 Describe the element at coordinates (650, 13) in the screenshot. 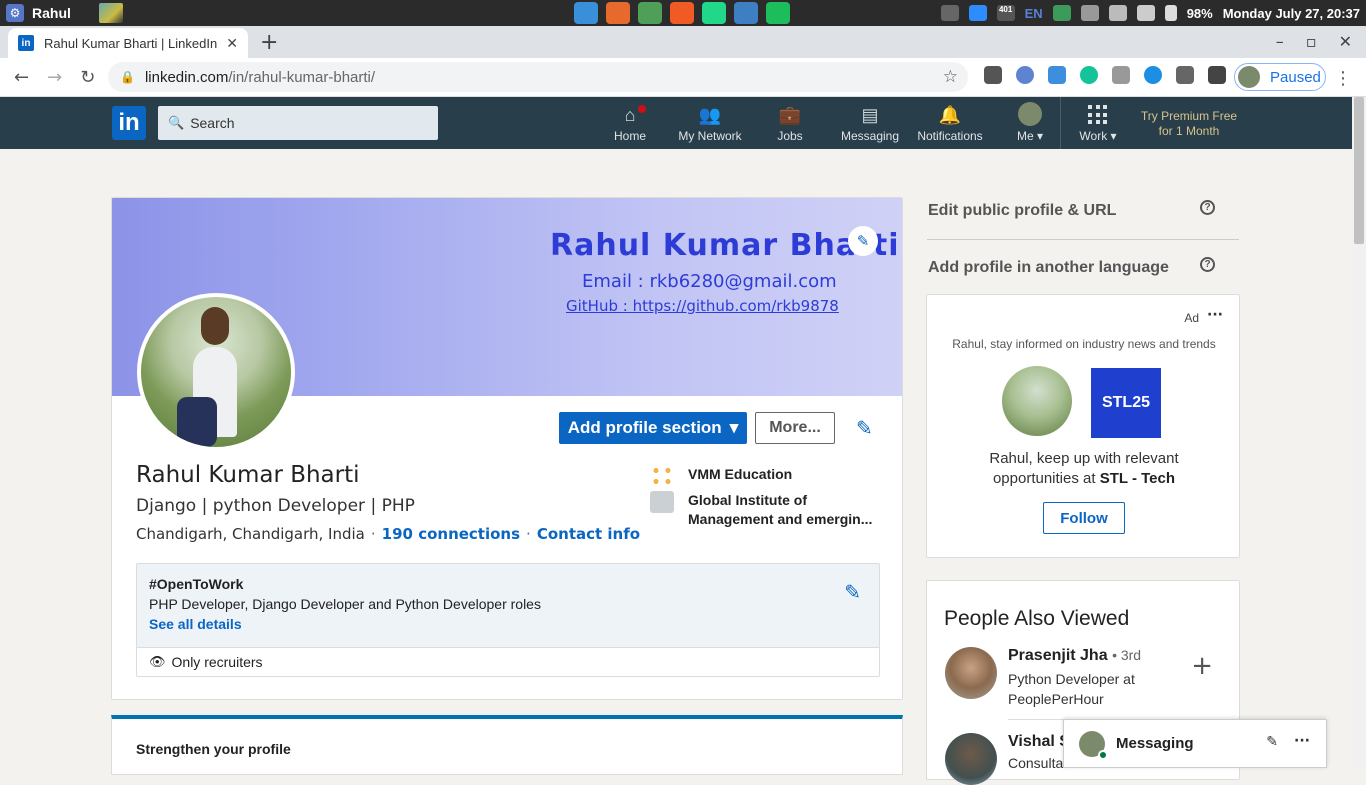

I see `chrome-app-icon` at that location.